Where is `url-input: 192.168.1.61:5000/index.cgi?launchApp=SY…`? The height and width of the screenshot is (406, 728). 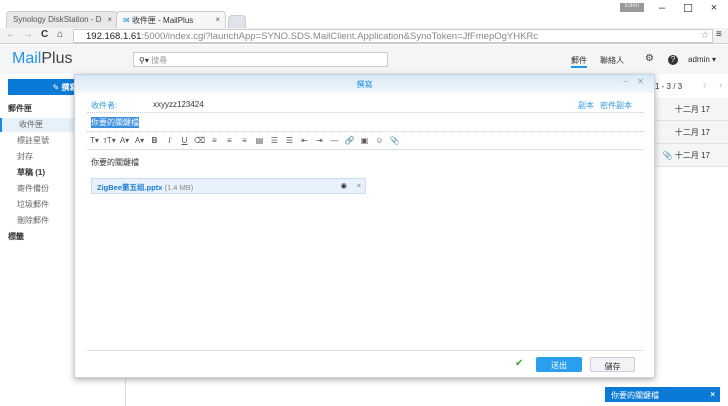
url-input: 192.168.1.61:5000/index.cgi?launchApp=SY… is located at coordinates (393, 36).